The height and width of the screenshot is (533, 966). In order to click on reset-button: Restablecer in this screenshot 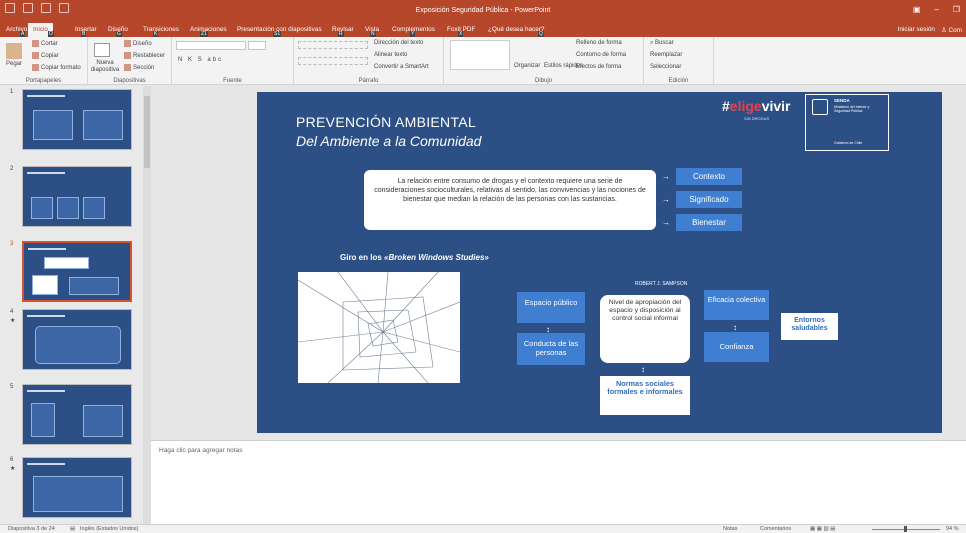, I will do `click(144, 55)`.